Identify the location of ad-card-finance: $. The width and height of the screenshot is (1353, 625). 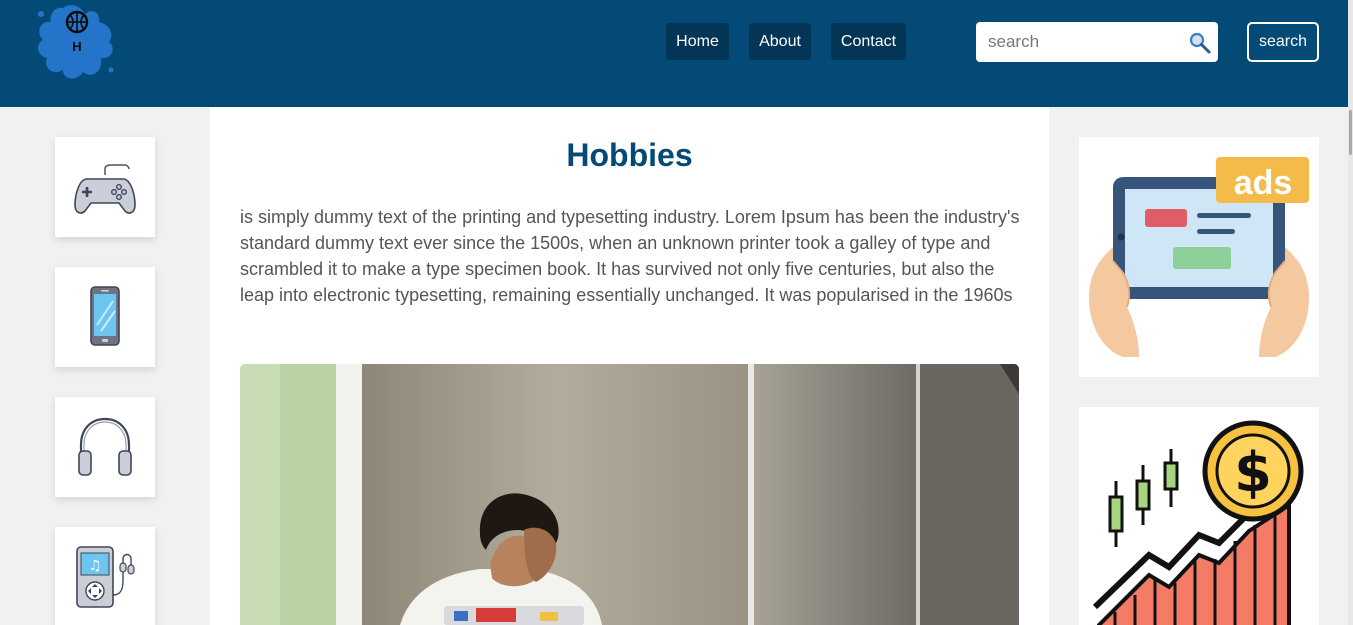
(1199, 516).